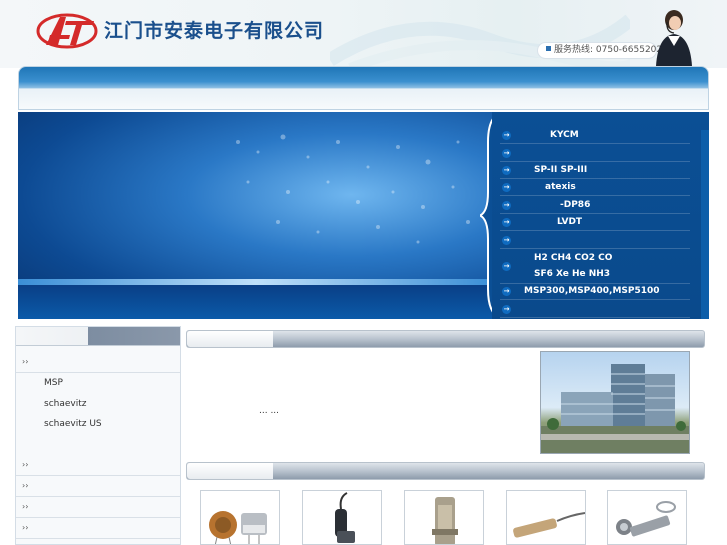 Image resolution: width=727 pixels, height=545 pixels. Describe the element at coordinates (595, 222) in the screenshot. I see `category-item: → LVDT` at that location.